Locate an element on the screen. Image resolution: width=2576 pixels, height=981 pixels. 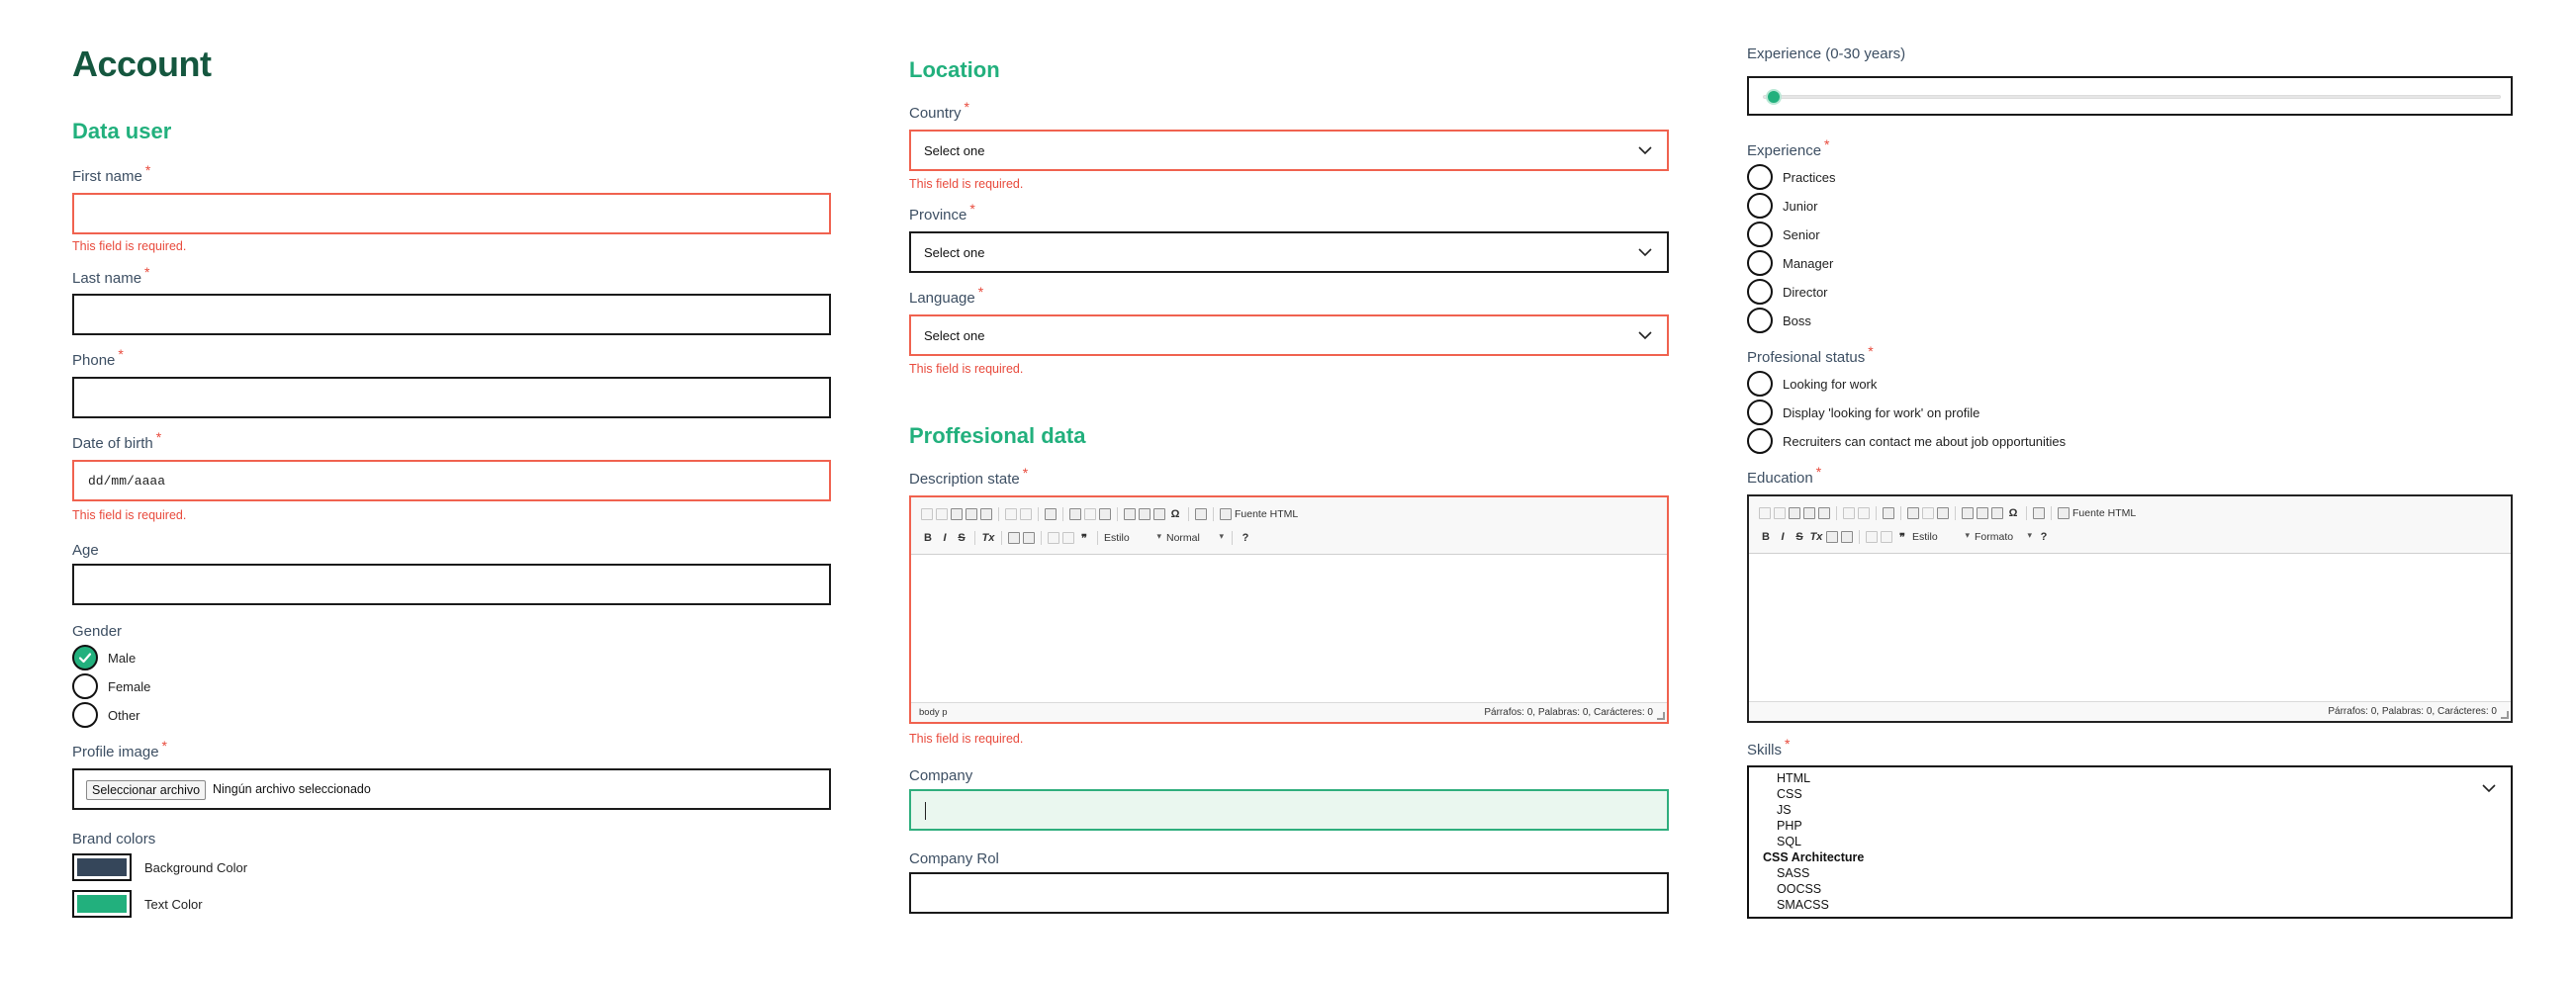
special-char-icon: Ω is located at coordinates (1175, 514).